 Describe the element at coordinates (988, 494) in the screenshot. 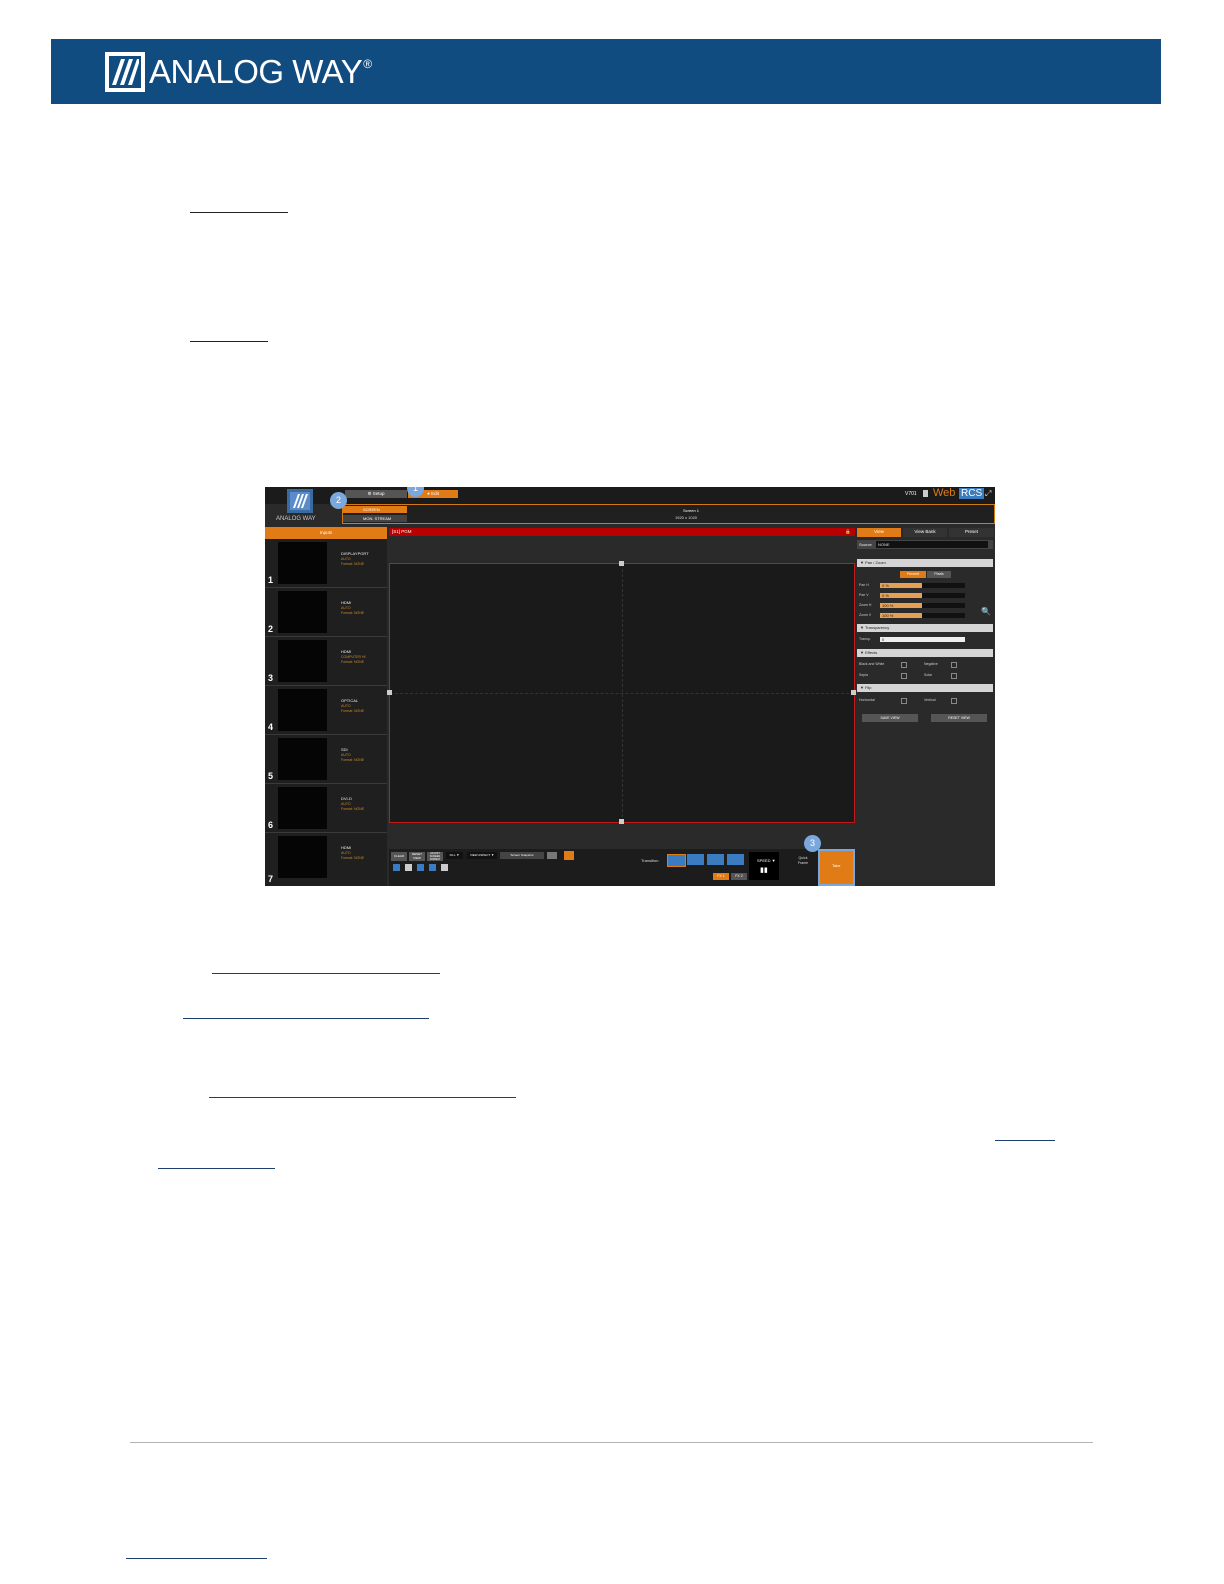

I see `fullscreen-icon: ⤢` at that location.